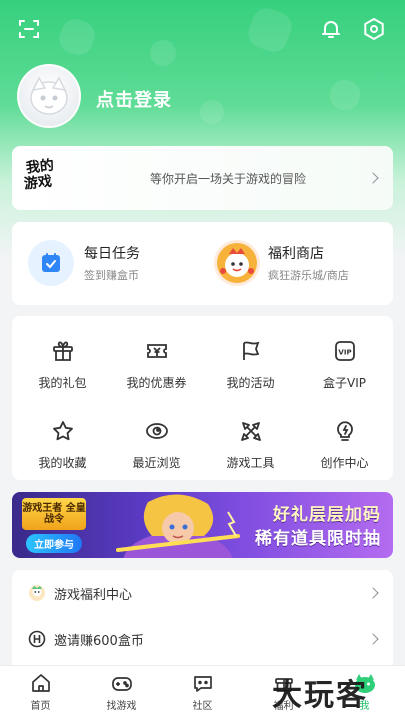  Describe the element at coordinates (156, 383) in the screenshot. I see `grid-label: 我的优惠券` at that location.